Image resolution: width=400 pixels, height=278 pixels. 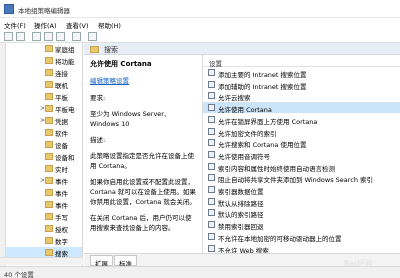 What do you see at coordinates (76, 36) in the screenshot?
I see `help-icon` at bounding box center [76, 36].